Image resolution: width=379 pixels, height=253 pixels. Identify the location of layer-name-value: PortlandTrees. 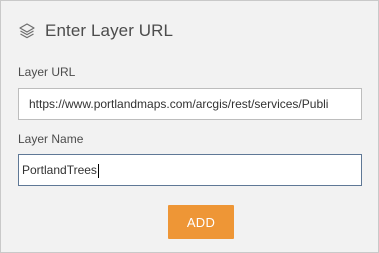
(59, 170).